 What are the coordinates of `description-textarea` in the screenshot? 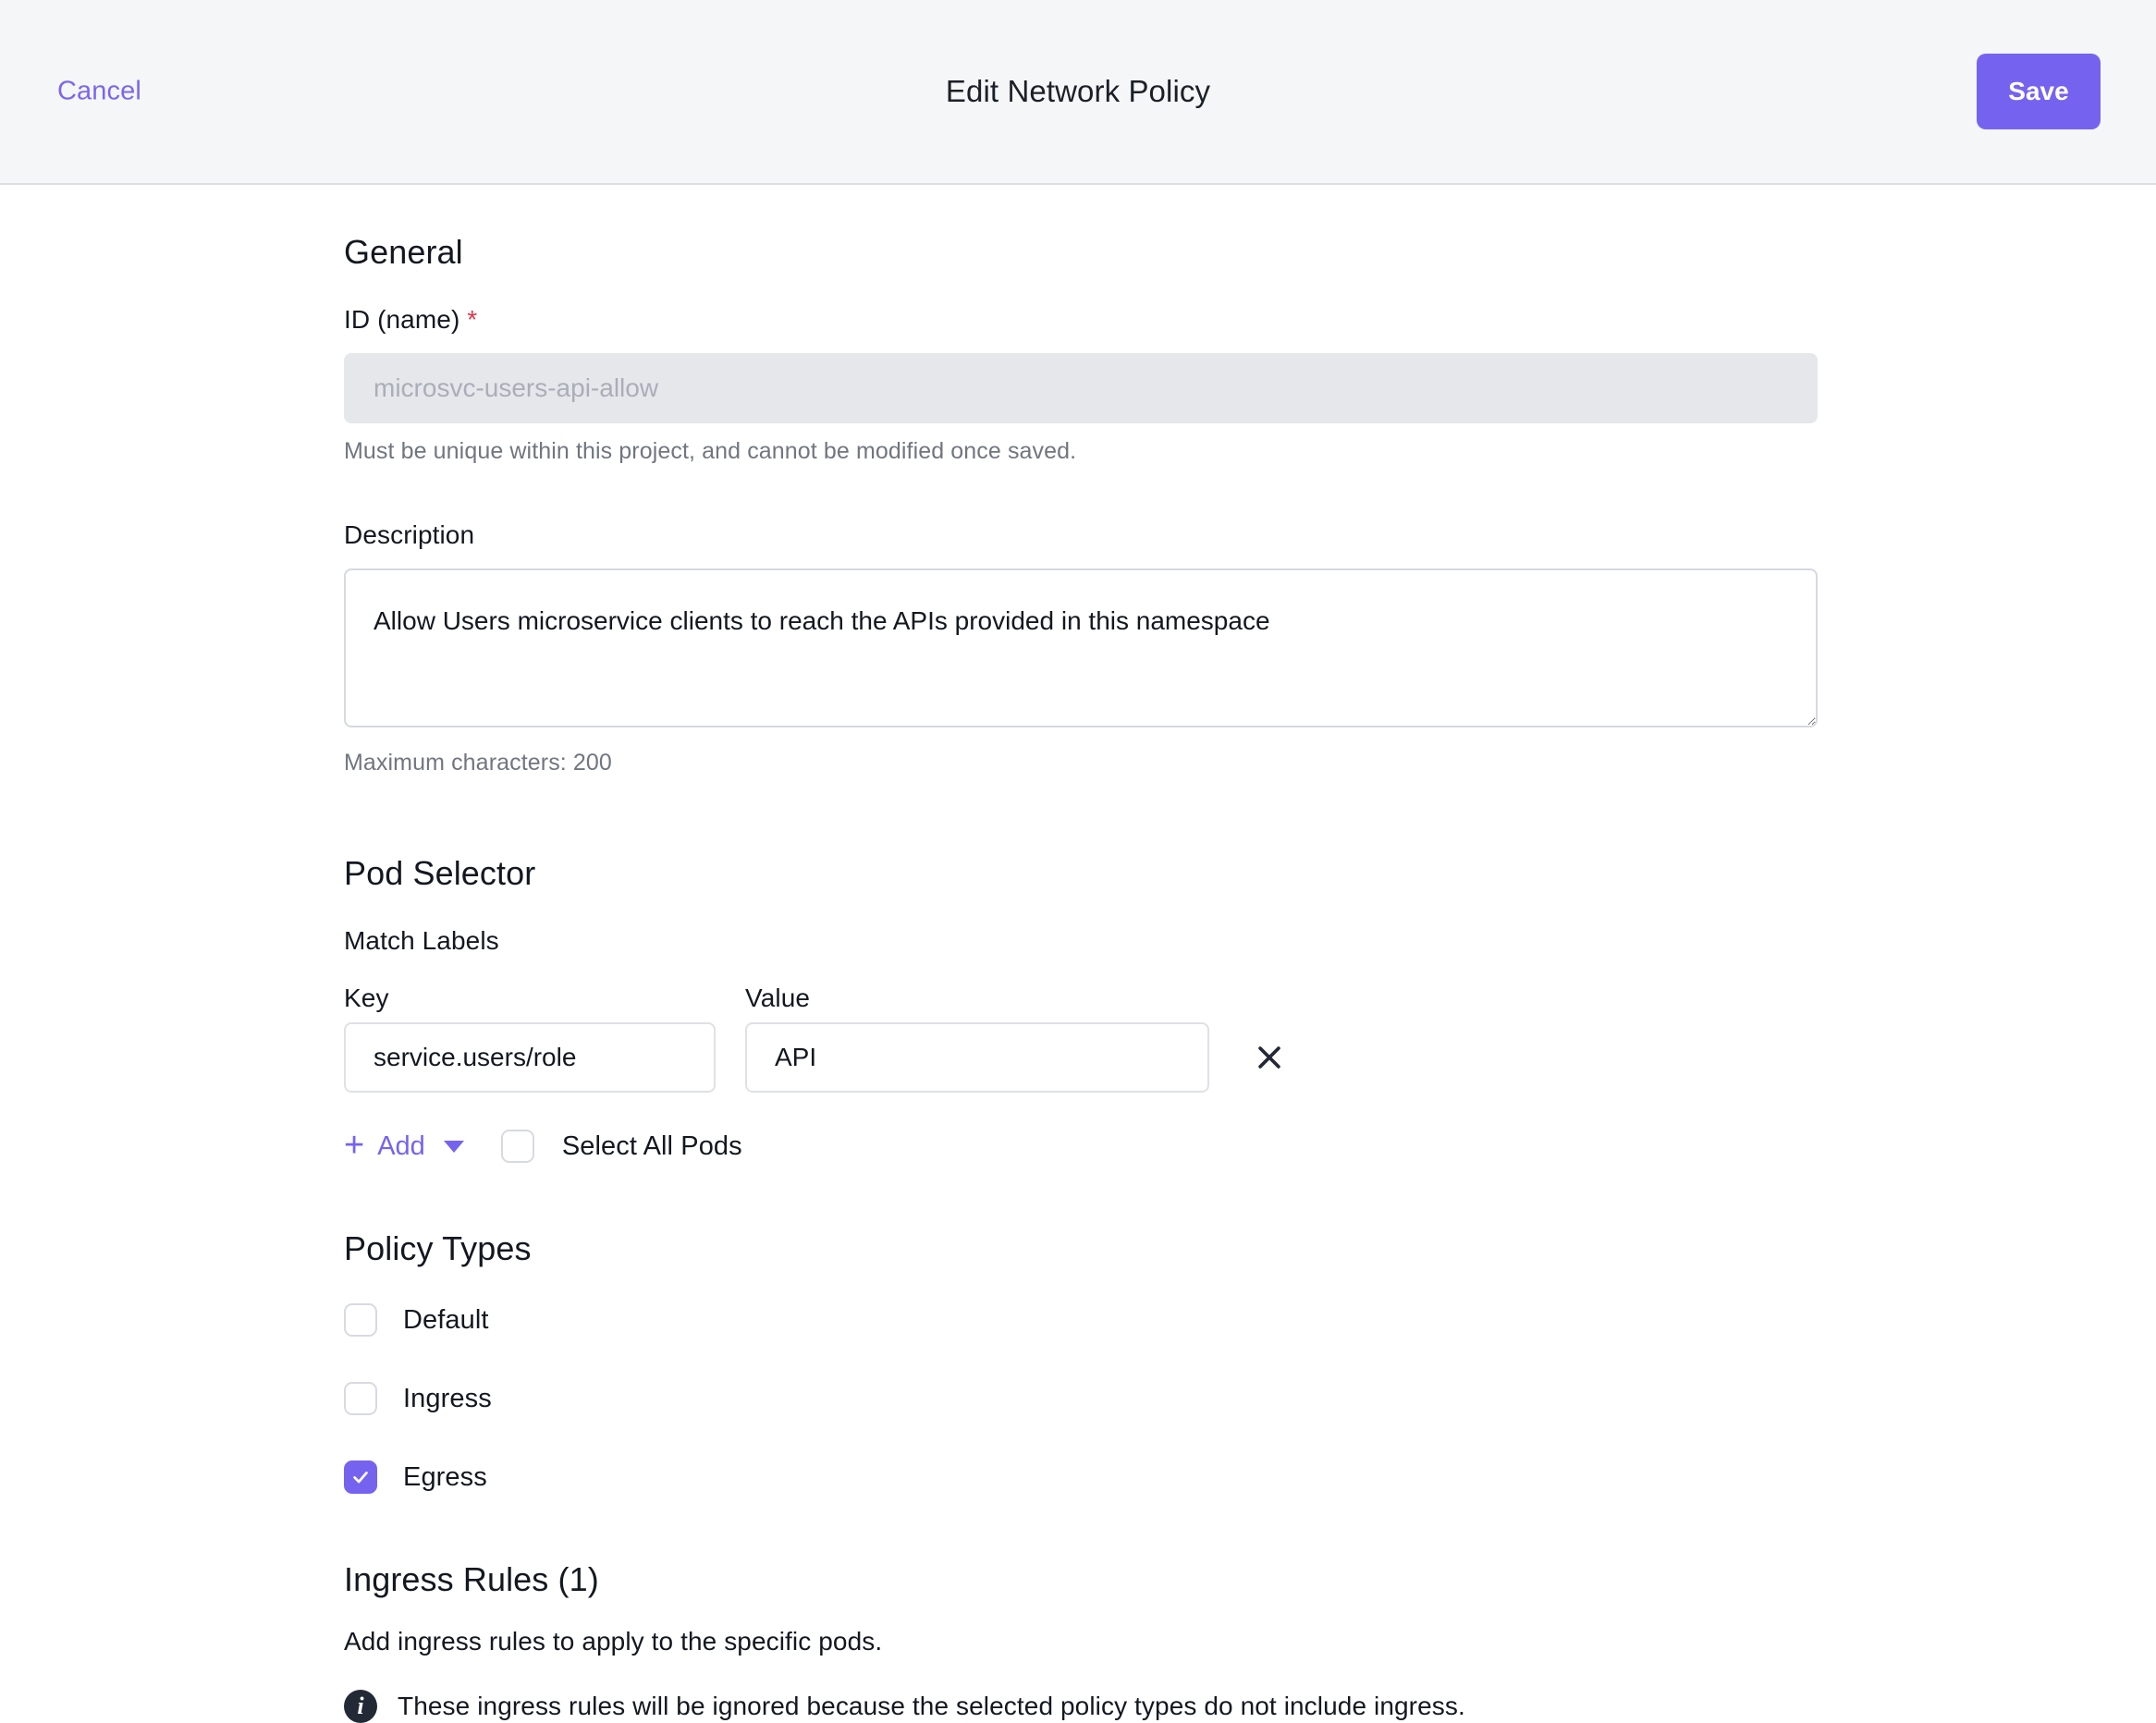 It's located at (1081, 647).